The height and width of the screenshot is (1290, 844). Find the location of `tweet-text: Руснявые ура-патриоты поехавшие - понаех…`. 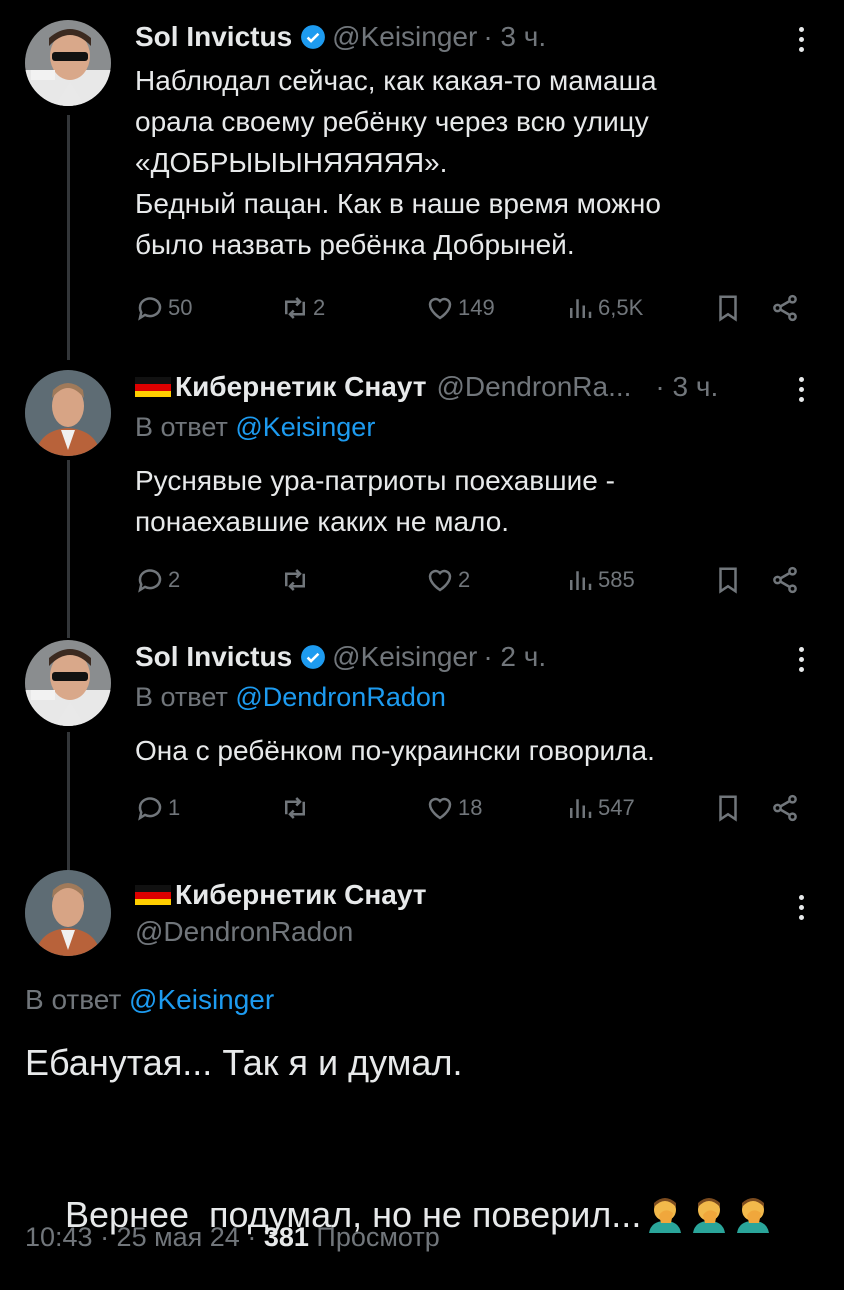

tweet-text: Руснявые ура-патриоты поехавшие - понаех… is located at coordinates (375, 501).